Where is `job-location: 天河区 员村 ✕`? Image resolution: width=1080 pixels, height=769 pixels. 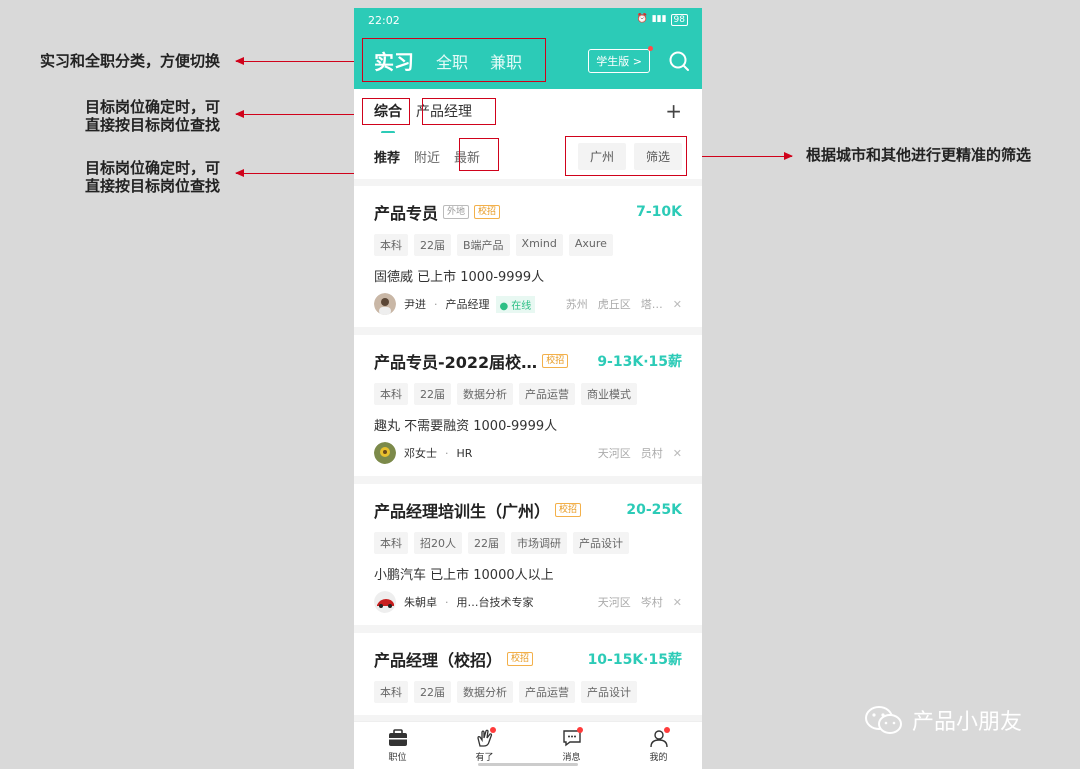
job-location: 天河区 员村 ✕ is located at coordinates (640, 453).